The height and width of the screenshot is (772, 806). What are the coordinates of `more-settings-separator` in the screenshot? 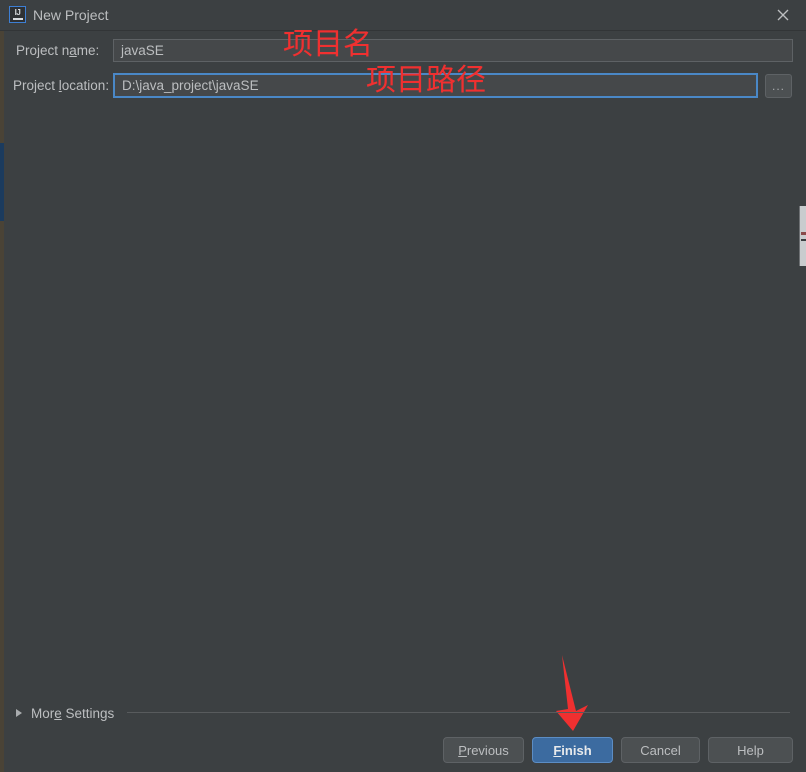 It's located at (458, 712).